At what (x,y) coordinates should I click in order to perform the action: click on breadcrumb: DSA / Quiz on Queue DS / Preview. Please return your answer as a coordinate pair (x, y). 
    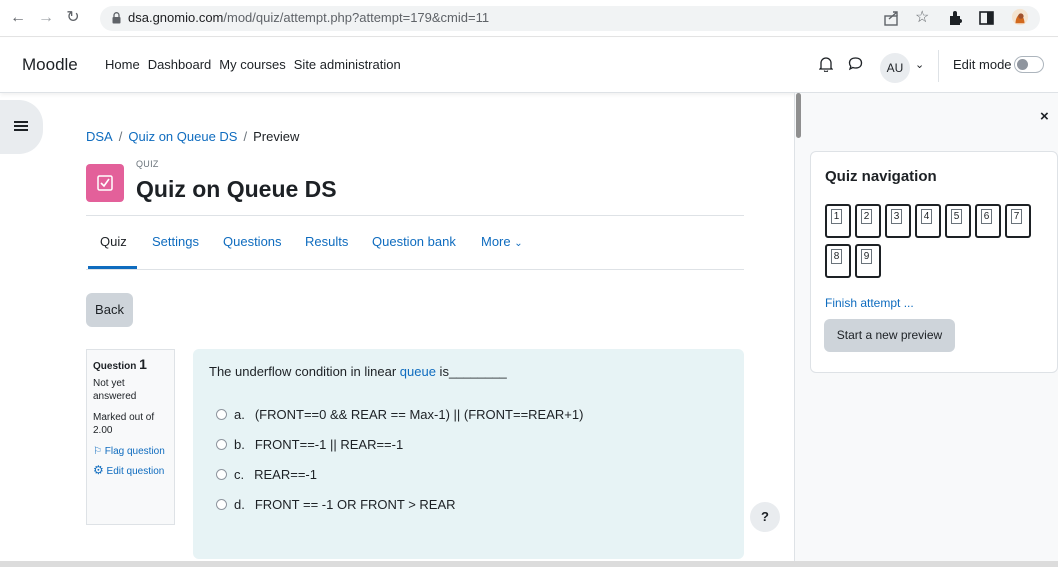
    Looking at the image, I should click on (192, 136).